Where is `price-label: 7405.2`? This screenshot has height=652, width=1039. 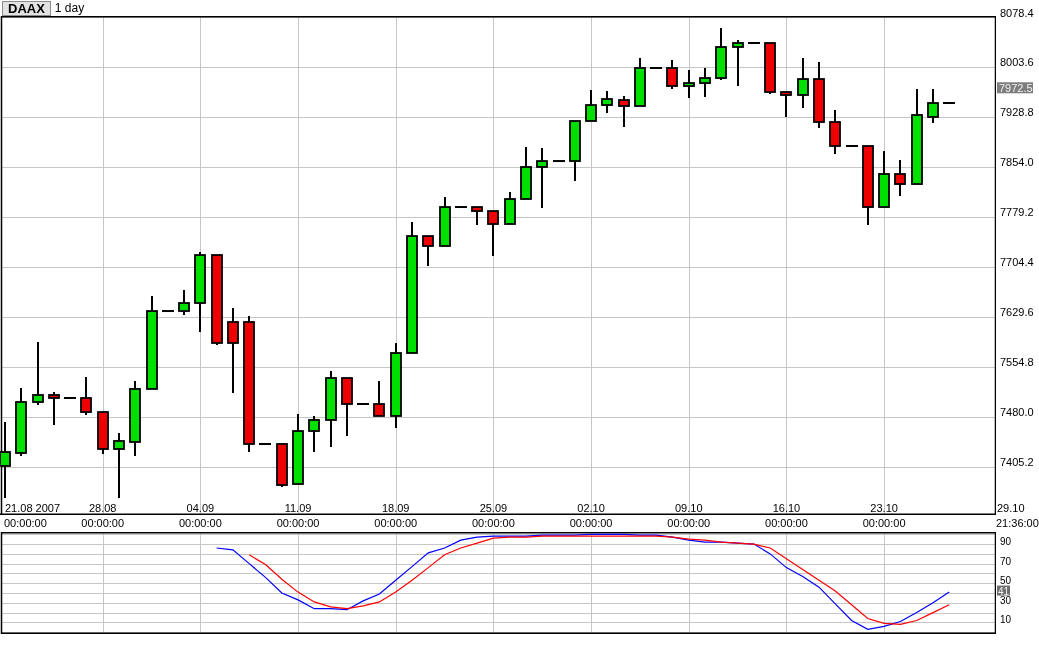 price-label: 7405.2 is located at coordinates (1017, 462).